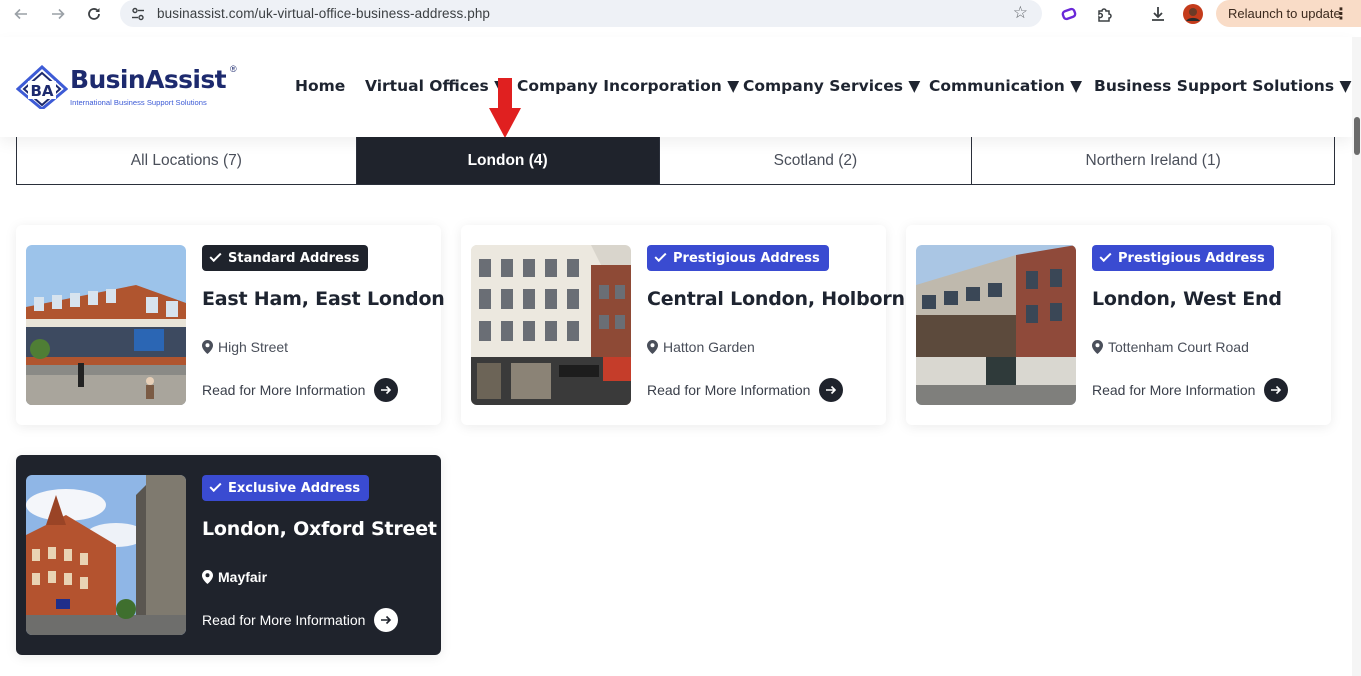  I want to click on puzzle-icon, so click(1105, 14).